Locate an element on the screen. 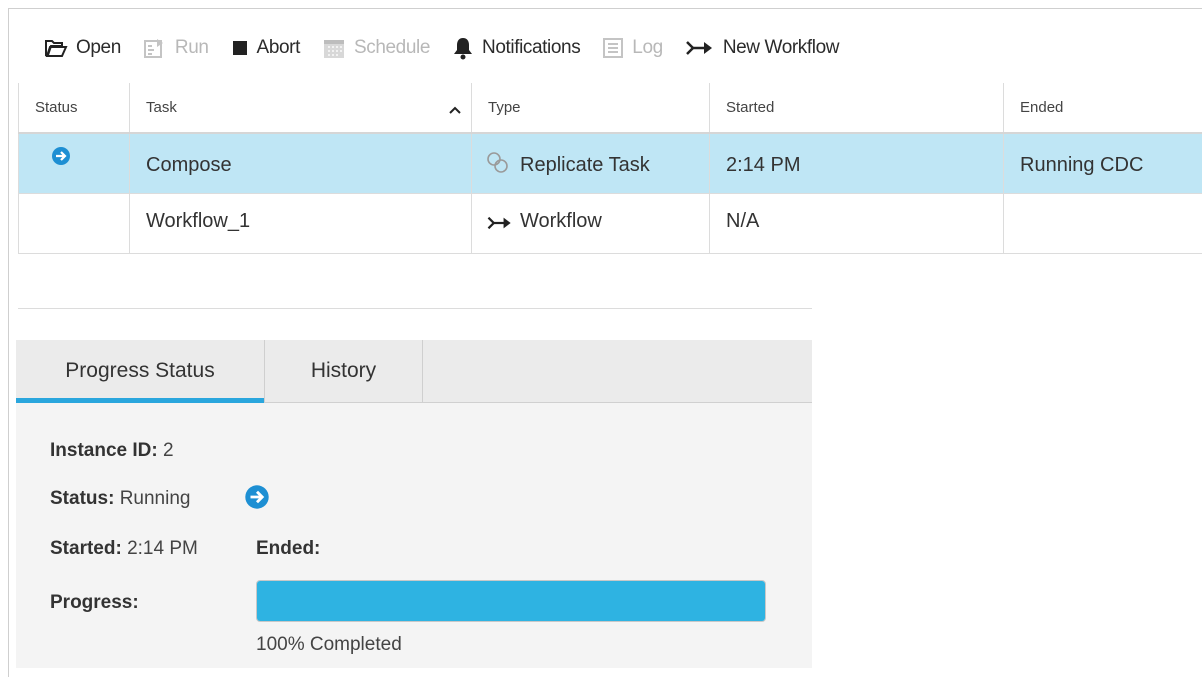  instance-id-label: Instance ID: is located at coordinates (104, 450).